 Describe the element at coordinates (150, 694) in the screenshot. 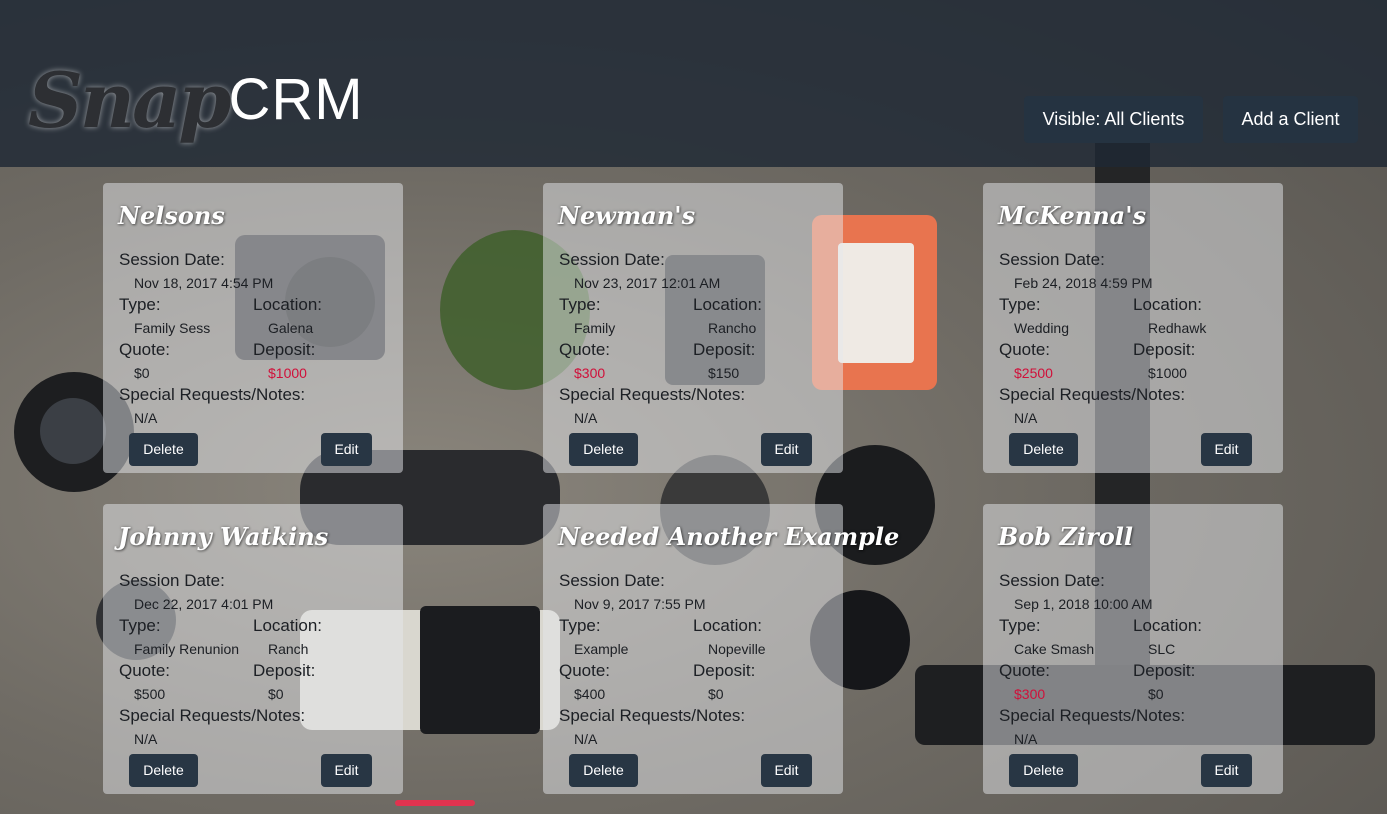

I see `quote-value: $500` at that location.